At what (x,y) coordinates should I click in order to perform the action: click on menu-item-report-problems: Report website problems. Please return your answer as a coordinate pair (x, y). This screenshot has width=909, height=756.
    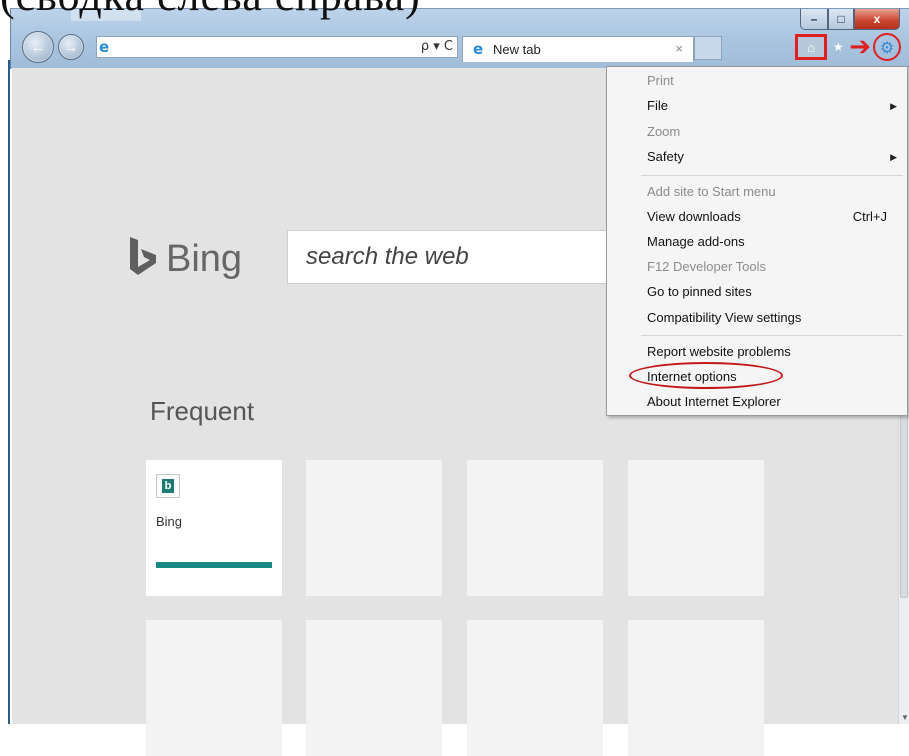
    Looking at the image, I should click on (719, 351).